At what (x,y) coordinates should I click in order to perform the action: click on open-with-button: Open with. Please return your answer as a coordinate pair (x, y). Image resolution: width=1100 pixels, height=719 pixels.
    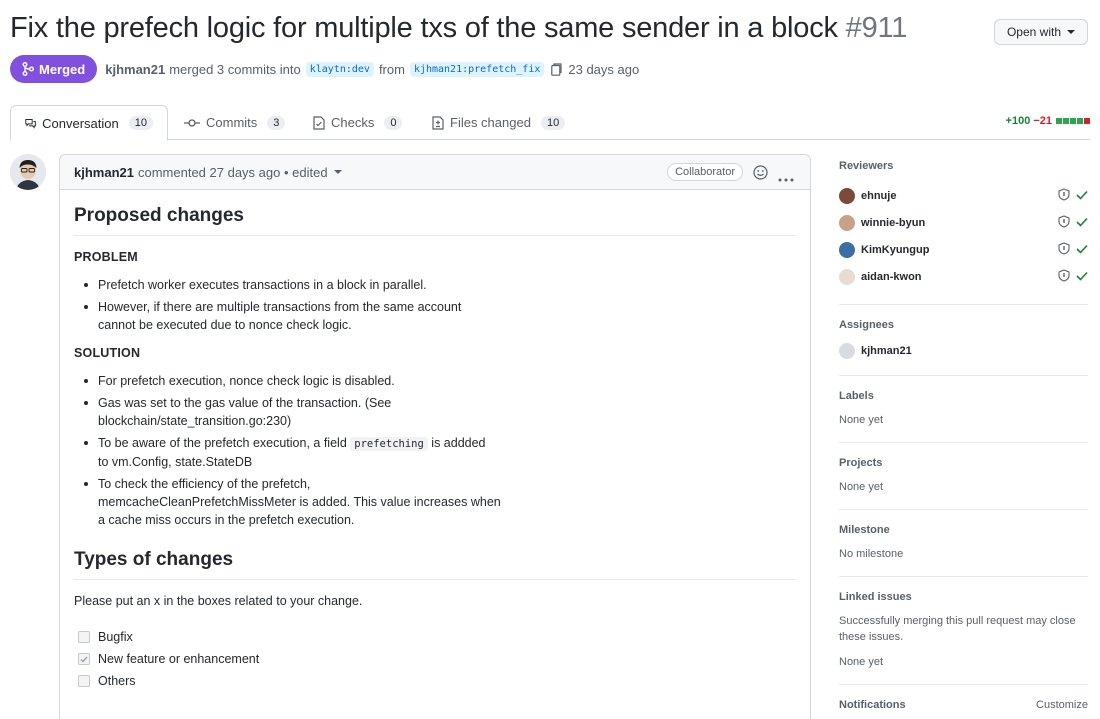
    Looking at the image, I should click on (1040, 32).